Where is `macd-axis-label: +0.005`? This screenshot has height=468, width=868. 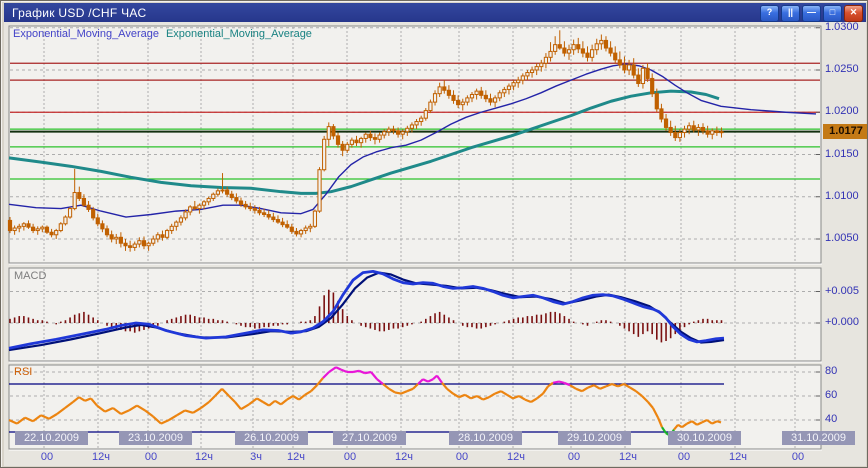
macd-axis-label: +0.005 is located at coordinates (842, 290).